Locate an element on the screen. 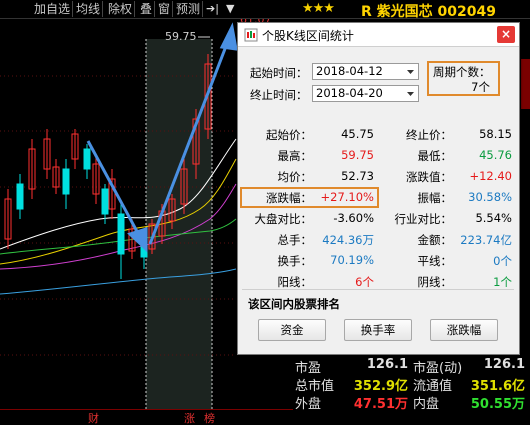 This screenshot has width=530, height=425. amount-value: 223.74亿 is located at coordinates (486, 240).